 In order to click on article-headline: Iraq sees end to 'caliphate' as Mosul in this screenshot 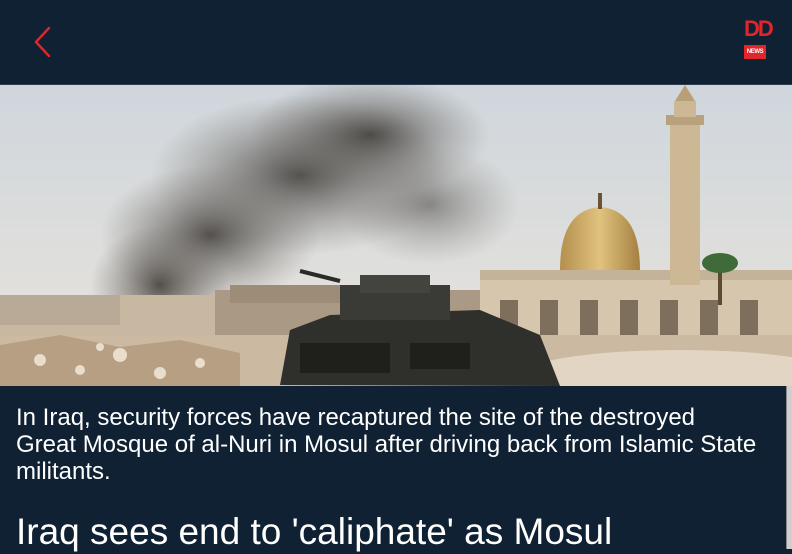, I will do `click(396, 532)`.